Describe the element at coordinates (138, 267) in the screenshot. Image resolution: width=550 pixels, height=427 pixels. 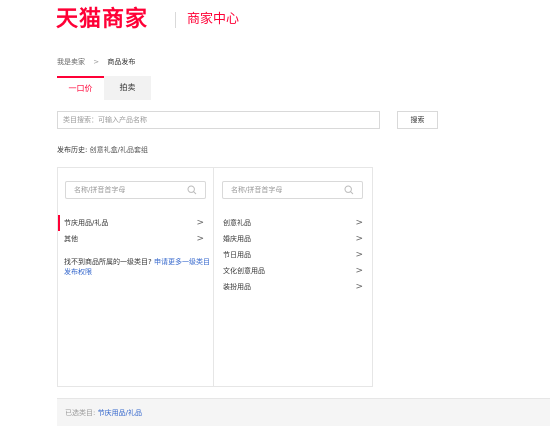
I see `missing-category-hint: 找不到商品所属的一级类目? 申请更多一级类目发布权限` at that location.